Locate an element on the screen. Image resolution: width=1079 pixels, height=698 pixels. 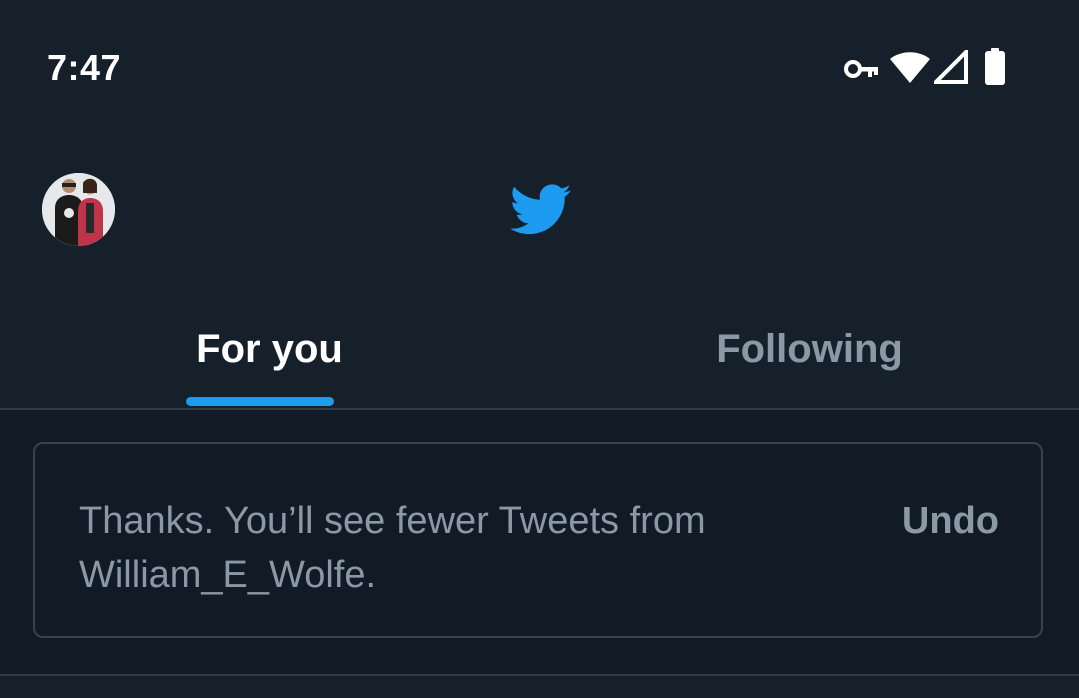
cellular-signal-icon is located at coordinates (951, 67).